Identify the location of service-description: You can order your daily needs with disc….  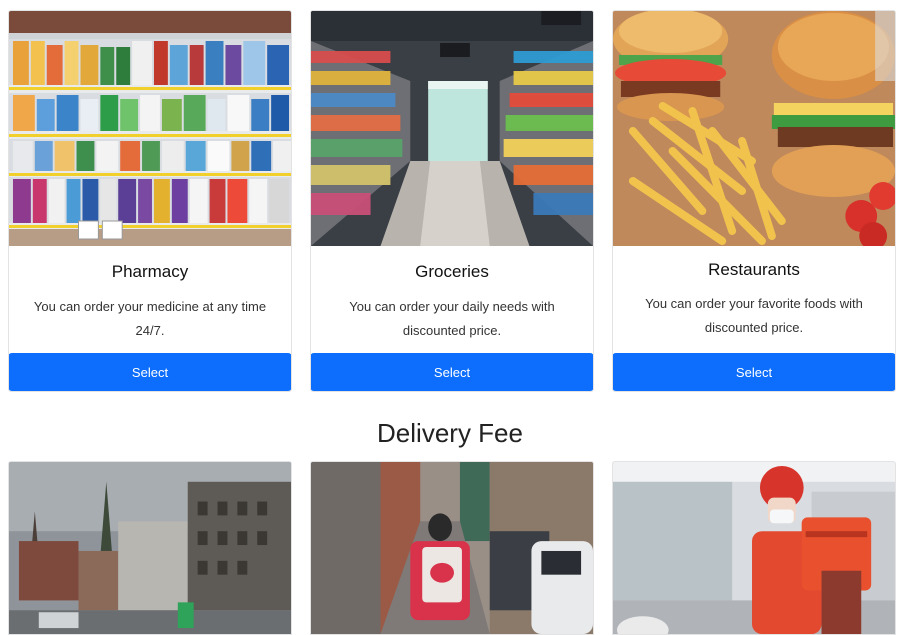
(452, 318).